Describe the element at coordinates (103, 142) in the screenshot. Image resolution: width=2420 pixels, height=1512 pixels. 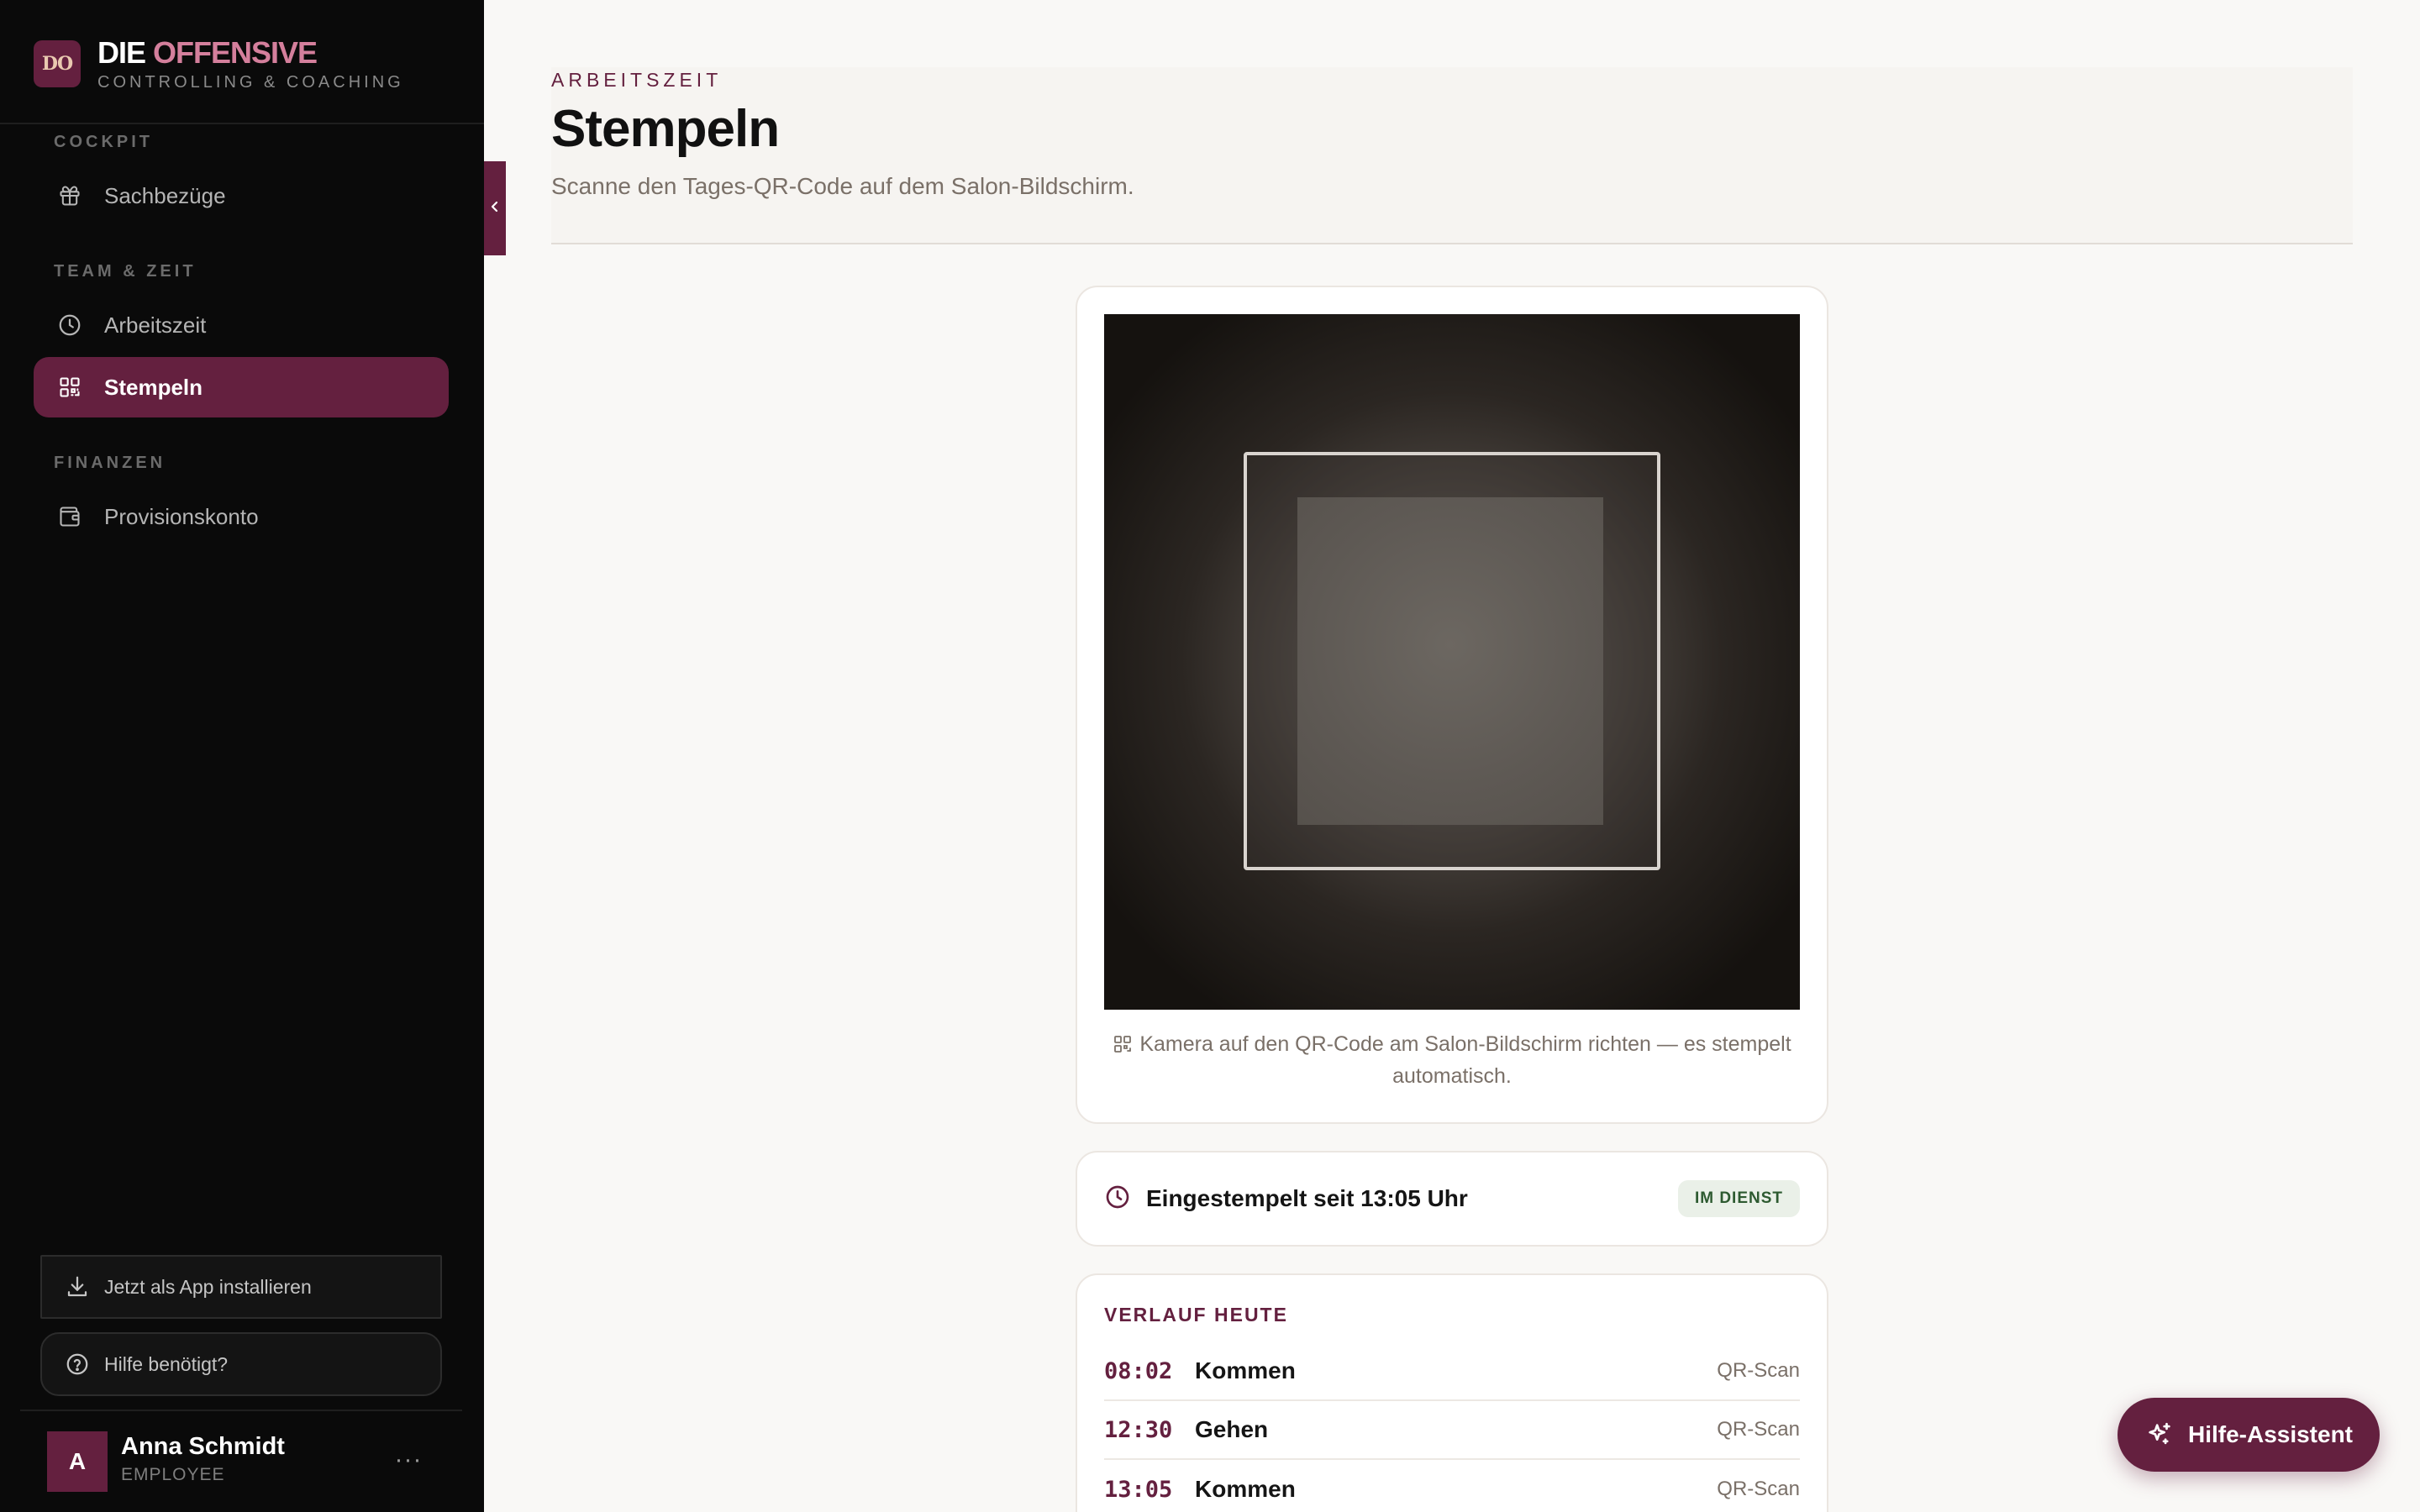
I see `nav-section-cockpit: COCKPIT` at that location.